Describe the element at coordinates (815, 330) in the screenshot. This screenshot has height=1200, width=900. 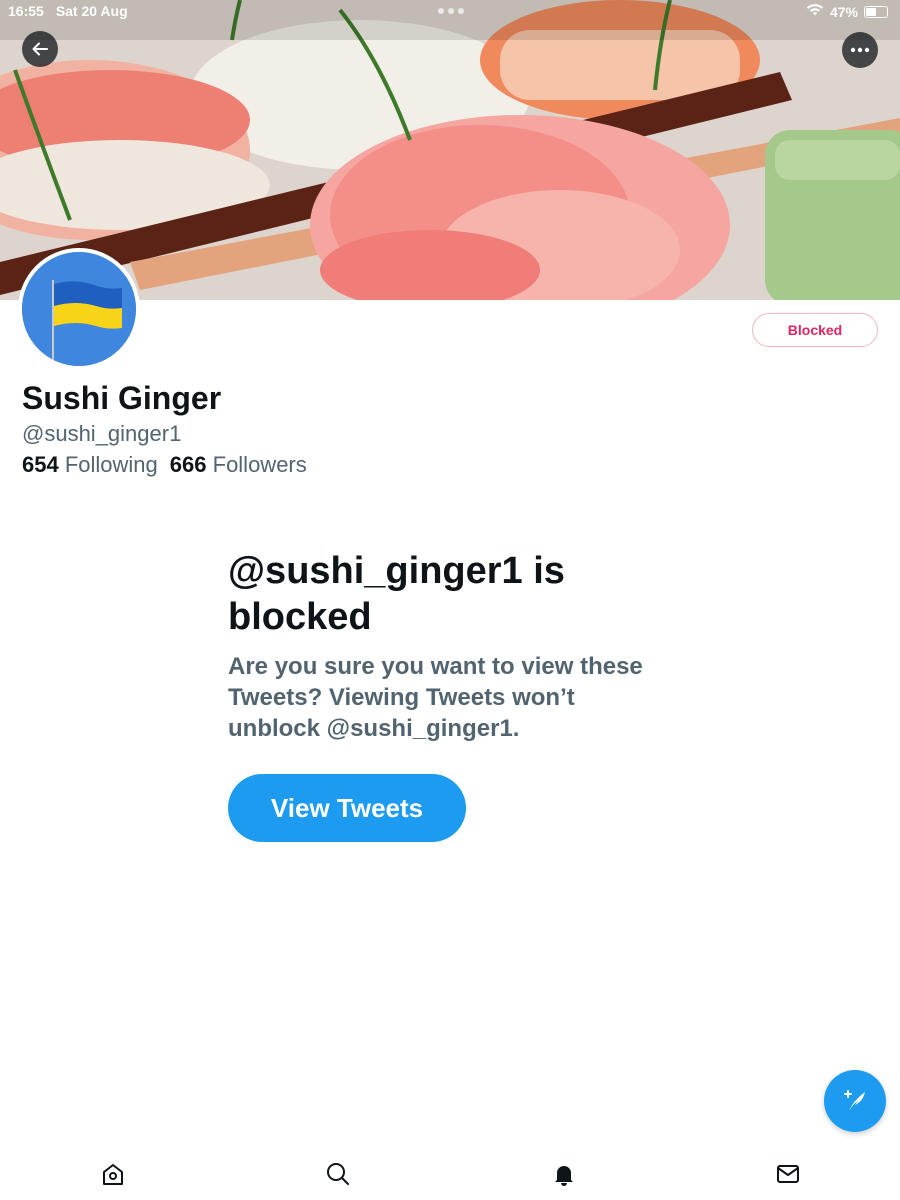
I see `blocked-button: Blocked` at that location.